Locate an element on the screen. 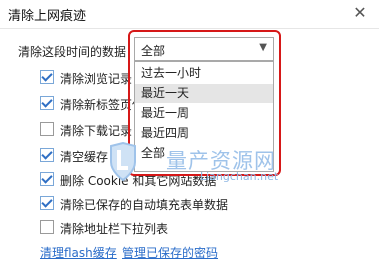  title-bar: 清除上网痕迹 ✕ is located at coordinates (189, 14).